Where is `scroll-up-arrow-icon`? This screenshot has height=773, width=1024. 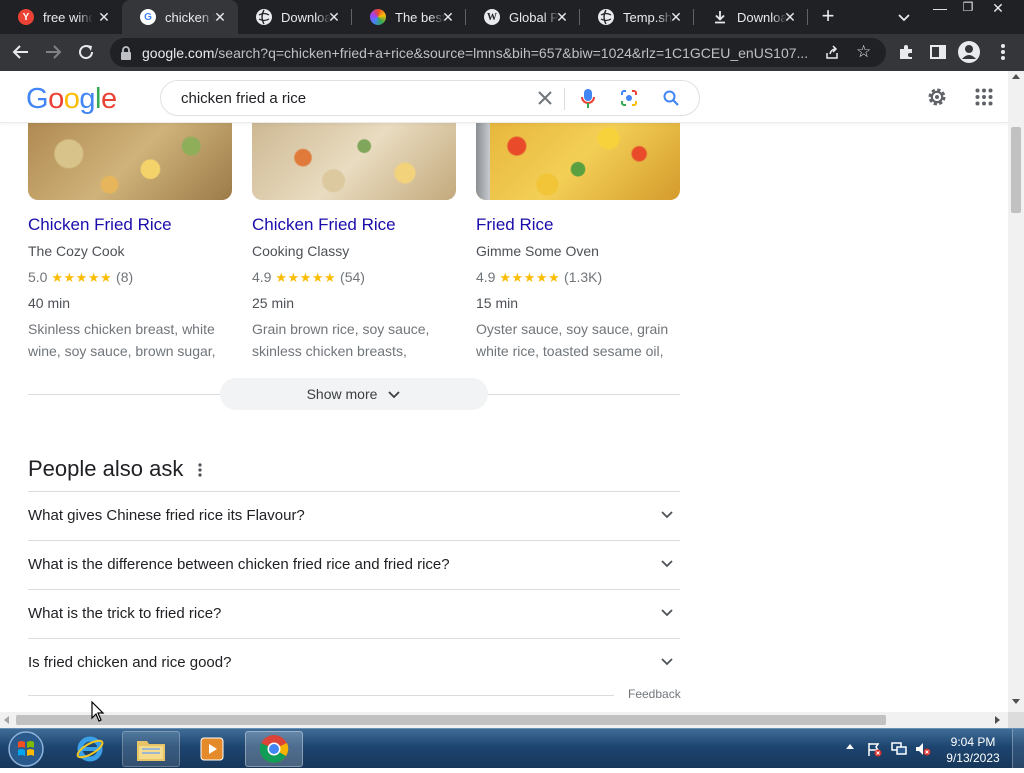 scroll-up-arrow-icon is located at coordinates (1016, 76).